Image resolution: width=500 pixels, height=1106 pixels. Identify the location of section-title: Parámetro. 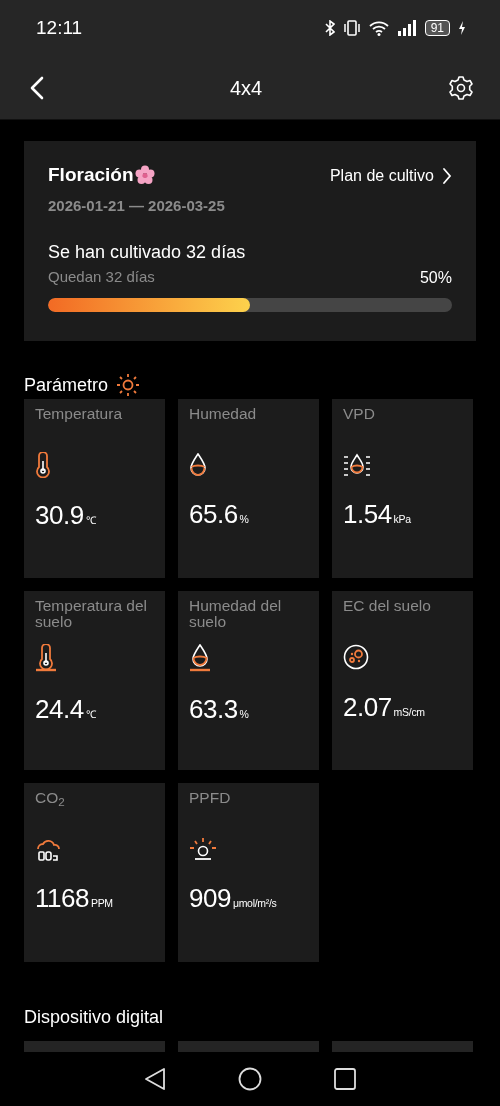
(66, 385).